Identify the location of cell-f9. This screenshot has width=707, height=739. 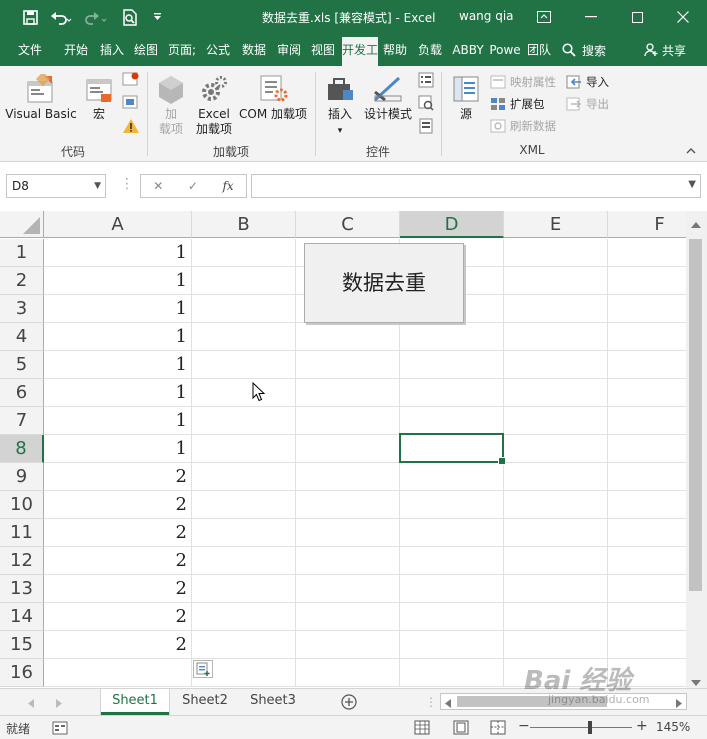
(647, 477).